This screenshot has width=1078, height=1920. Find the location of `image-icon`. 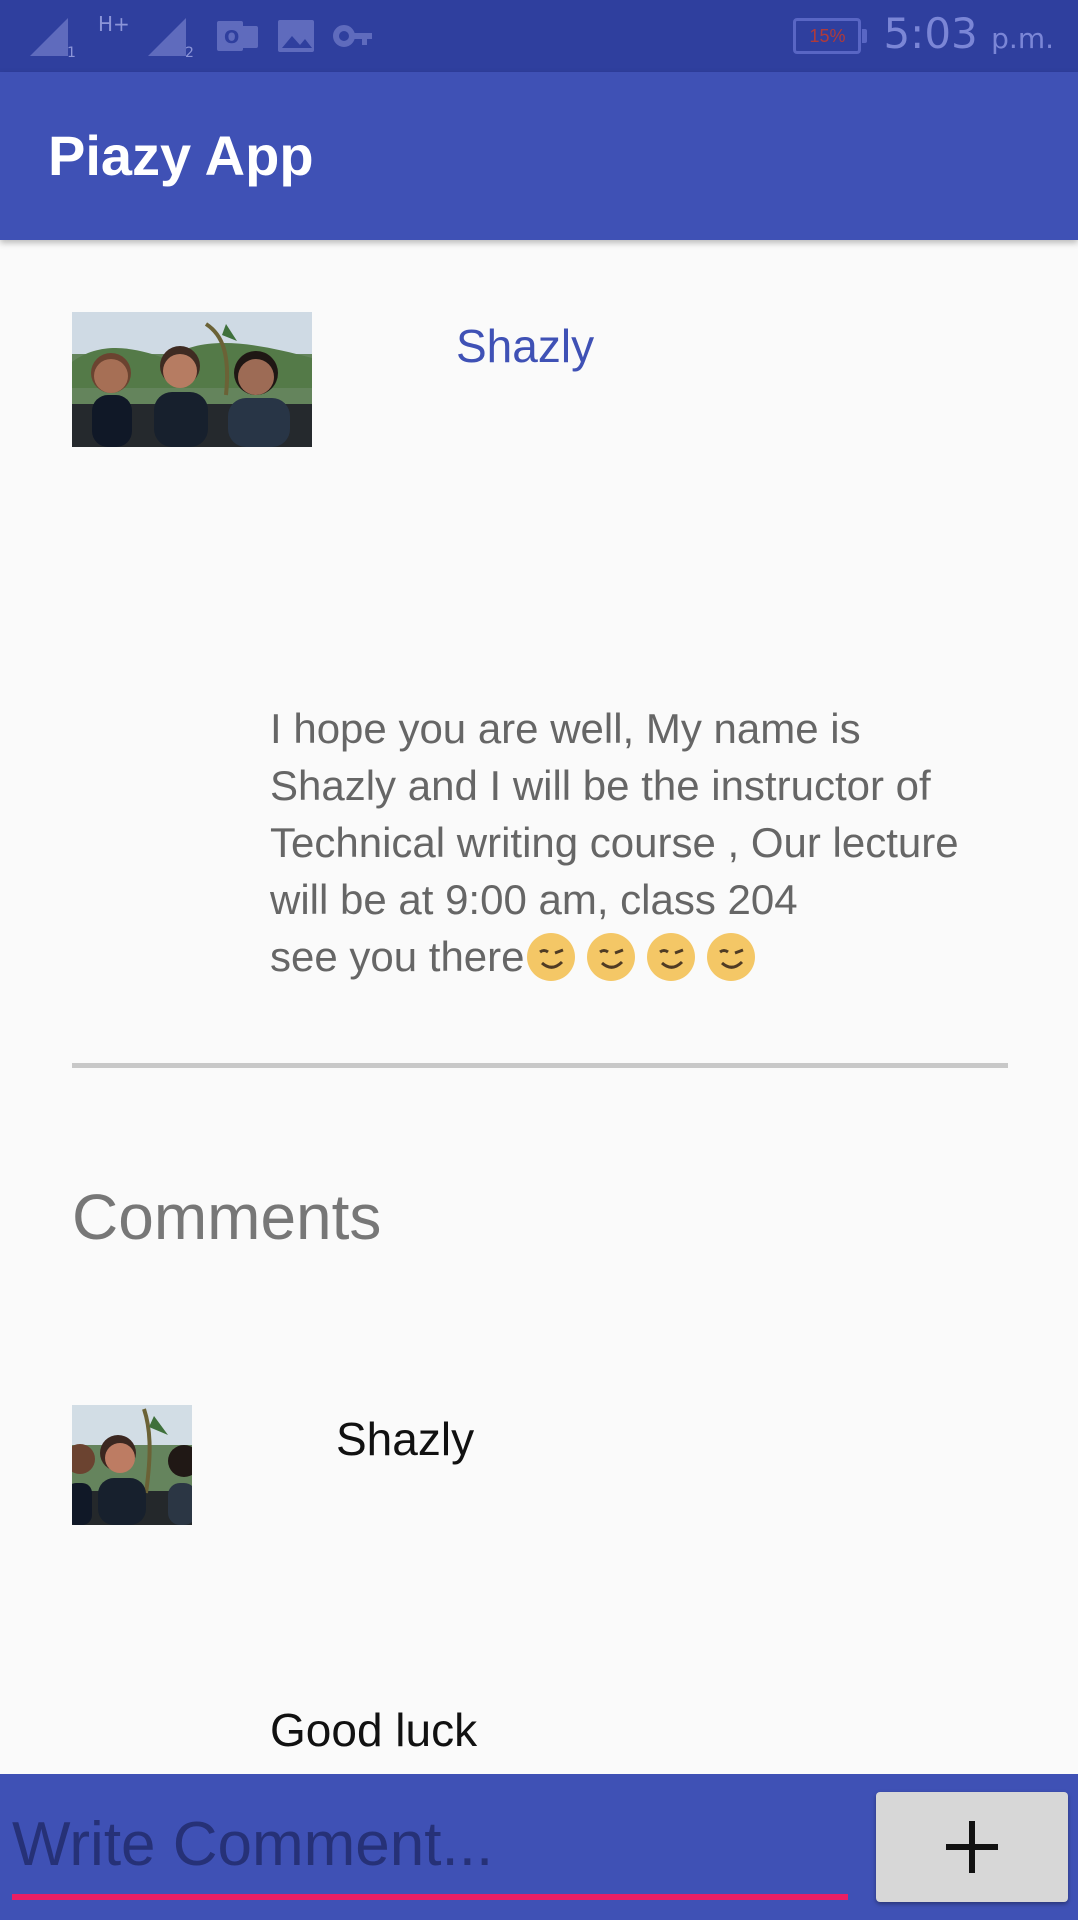

image-icon is located at coordinates (296, 36).